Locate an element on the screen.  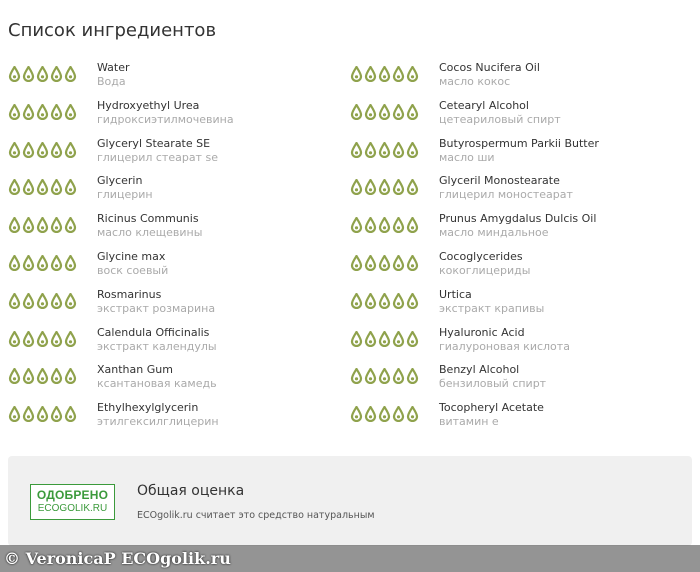
ingredient-latin-name: Calendula Officinalis is located at coordinates (157, 333).